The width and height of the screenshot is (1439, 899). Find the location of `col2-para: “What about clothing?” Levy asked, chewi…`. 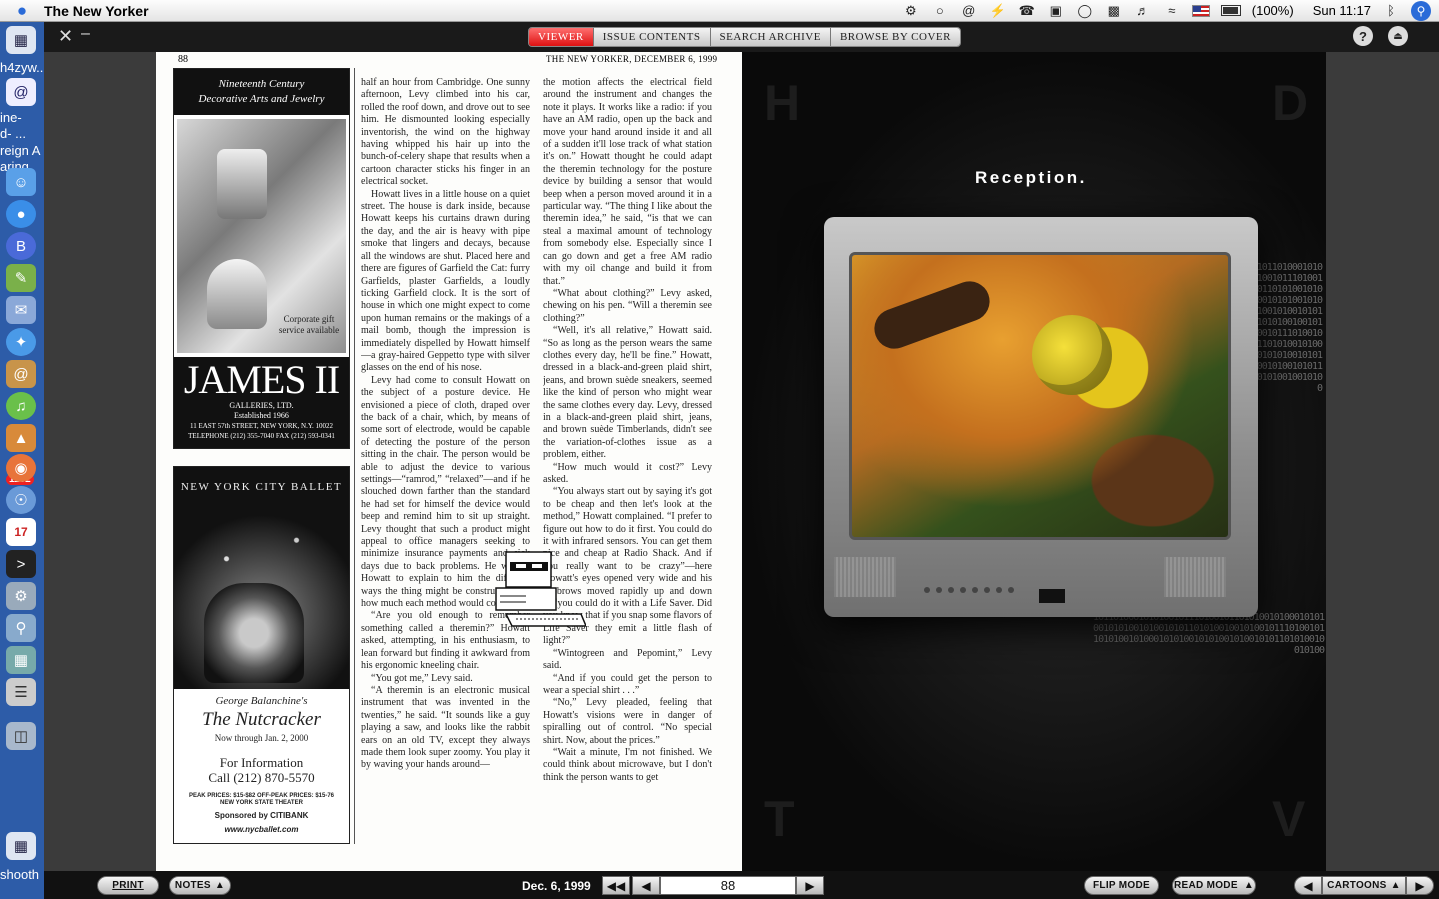

col2-para: “What about clothing?” Levy asked, chewi… is located at coordinates (627, 305).